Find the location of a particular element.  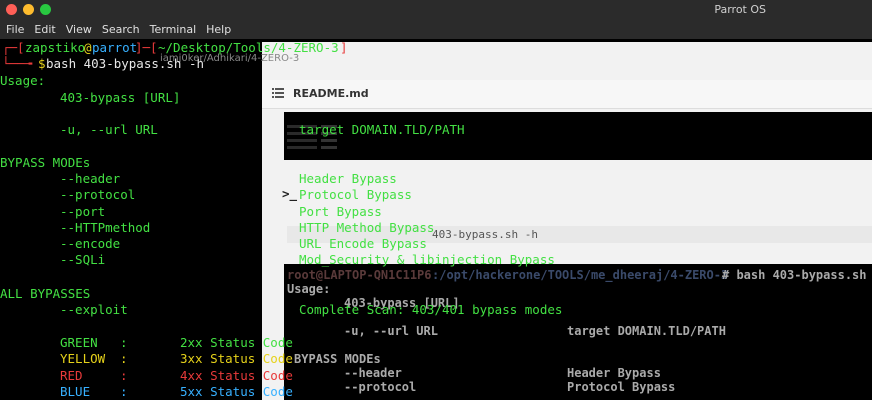

legend-red-code: 4xx Status Code is located at coordinates (236, 375).